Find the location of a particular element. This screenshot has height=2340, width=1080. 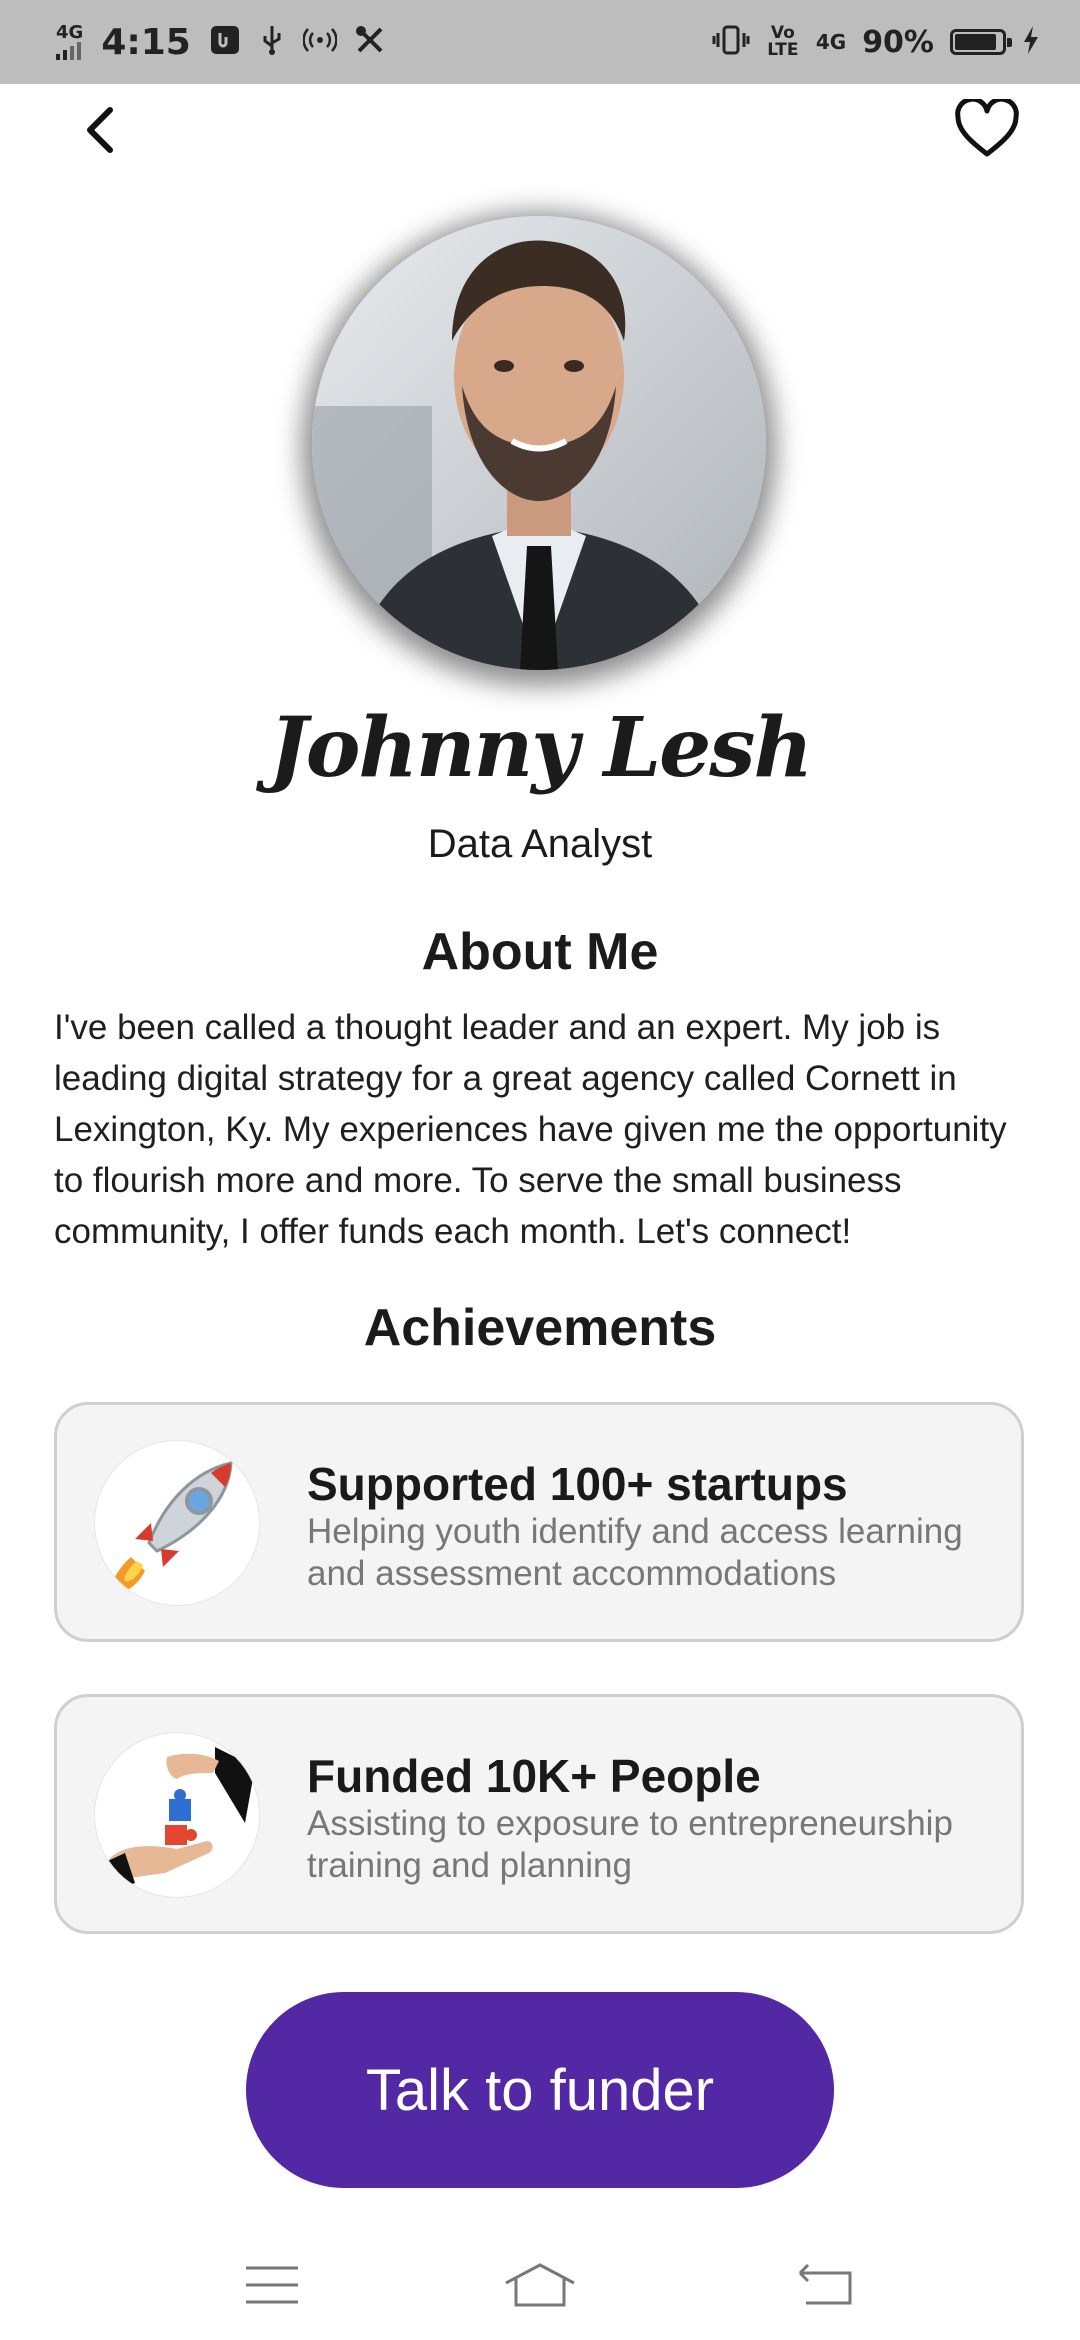

battery-icon is located at coordinates (981, 42).